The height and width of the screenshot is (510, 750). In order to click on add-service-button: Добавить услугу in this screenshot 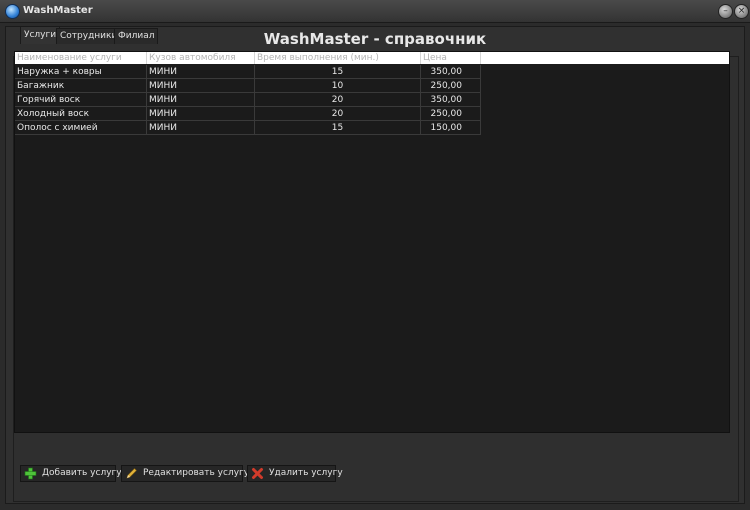, I will do `click(71, 473)`.